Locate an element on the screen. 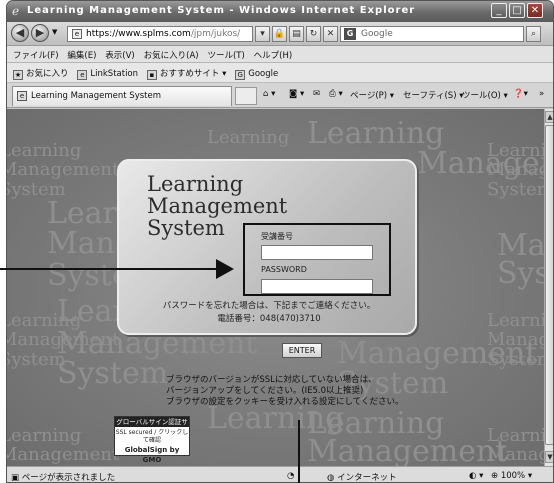  done-icon: ▣ is located at coordinates (16, 478).